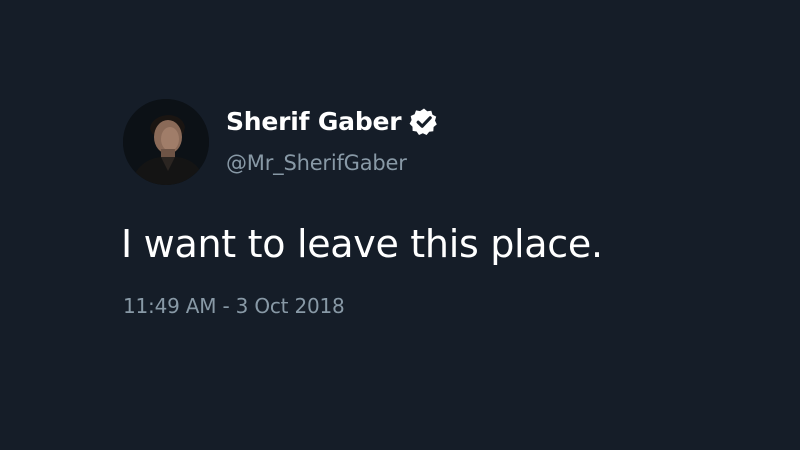  I want to click on profile-photo-icon, so click(166, 142).